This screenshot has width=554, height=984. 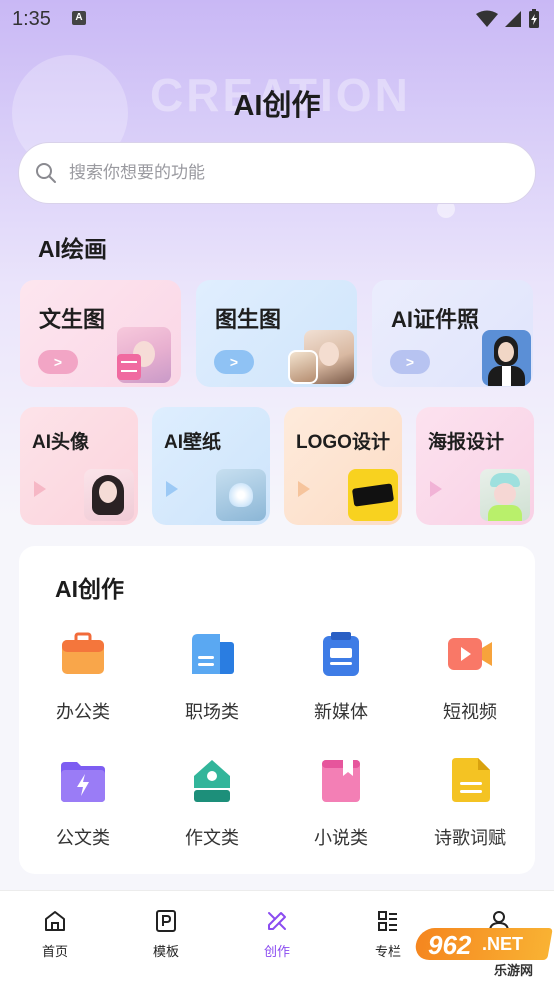 I want to click on clipboard-icon, so click(x=341, y=654).